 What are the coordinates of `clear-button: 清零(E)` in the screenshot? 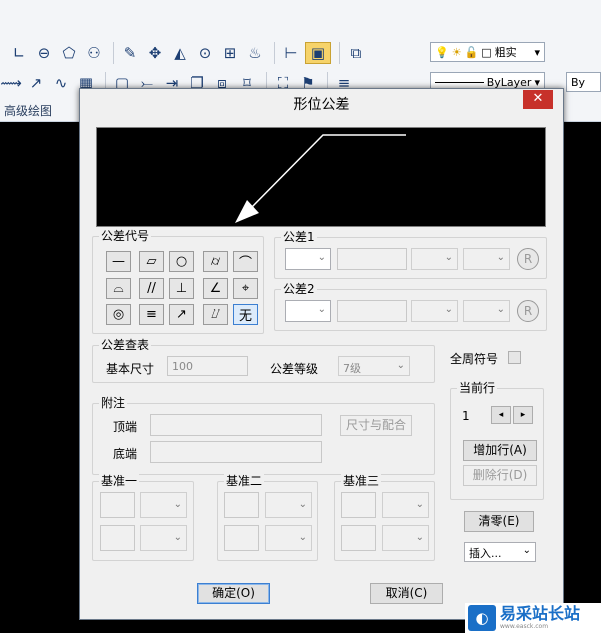 It's located at (499, 521).